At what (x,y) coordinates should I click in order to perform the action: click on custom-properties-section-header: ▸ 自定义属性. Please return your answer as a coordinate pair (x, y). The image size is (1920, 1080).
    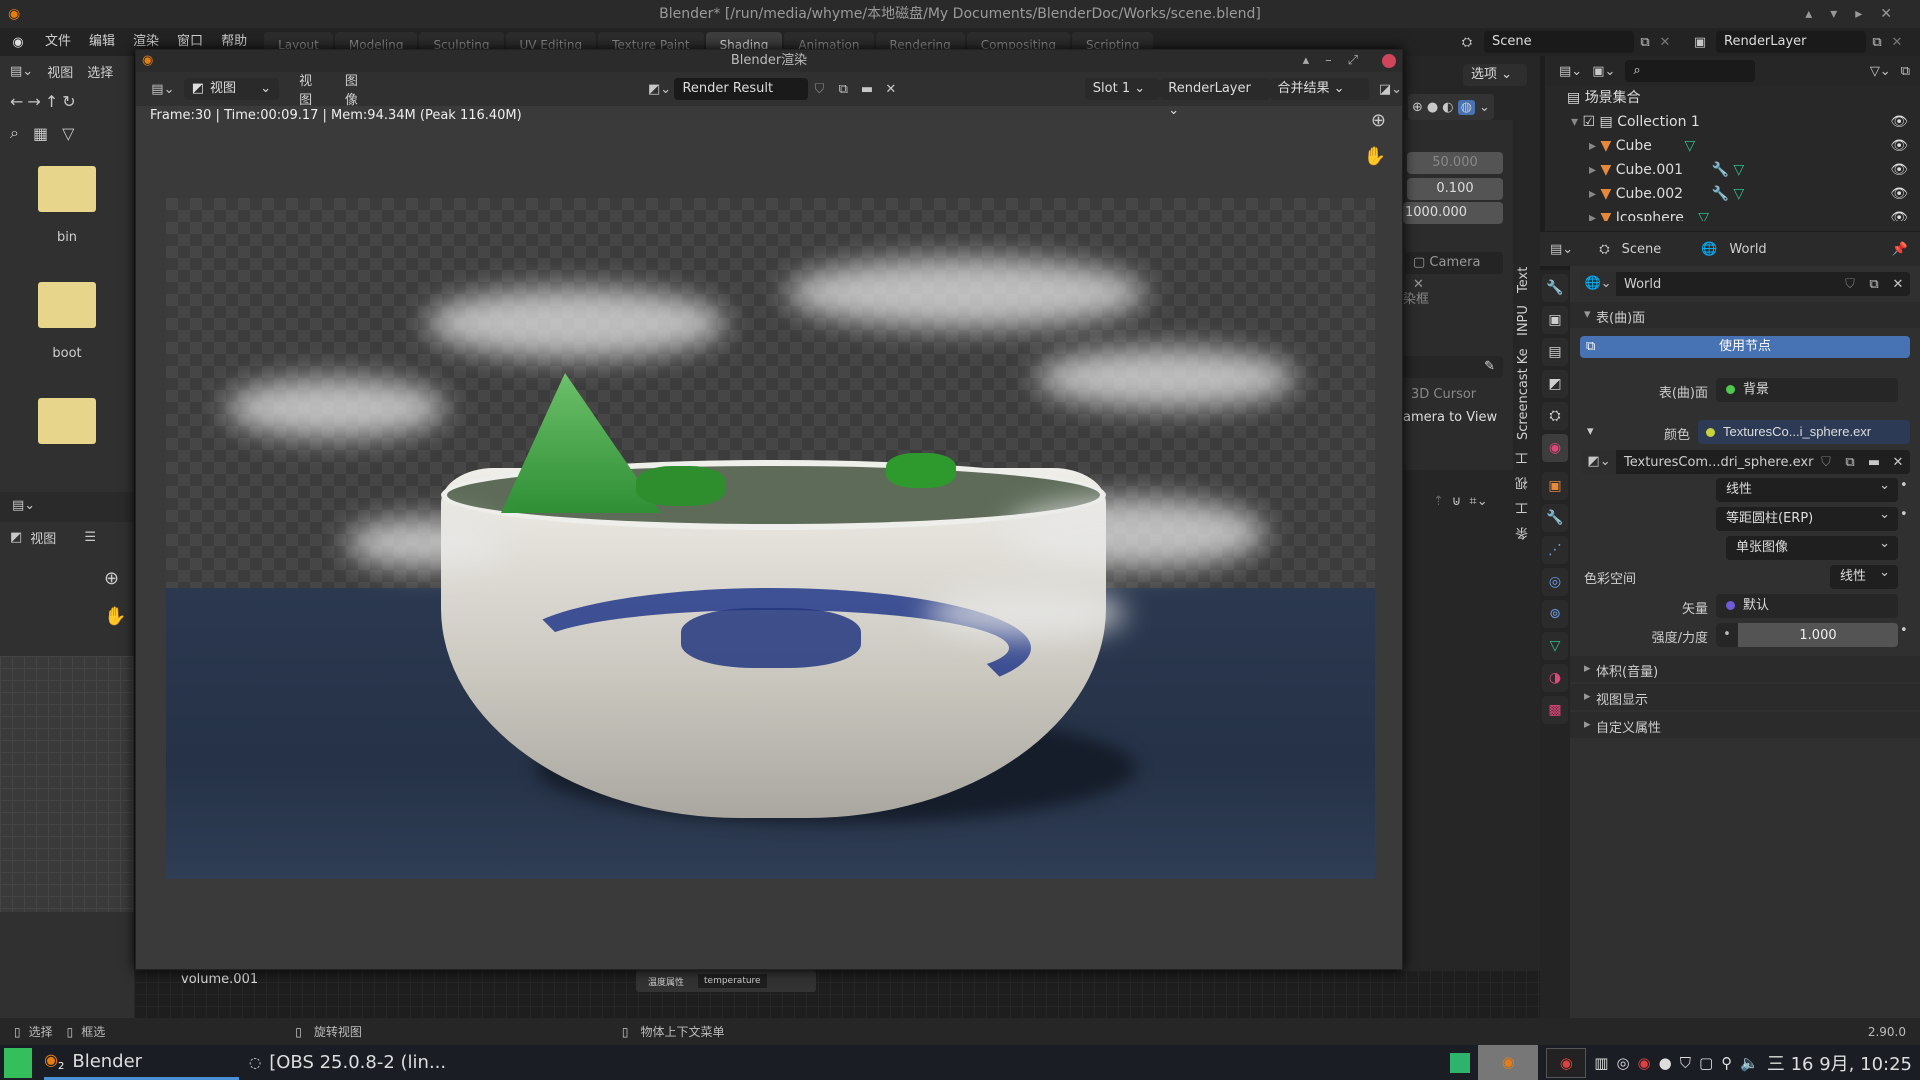
    Looking at the image, I should click on (1745, 725).